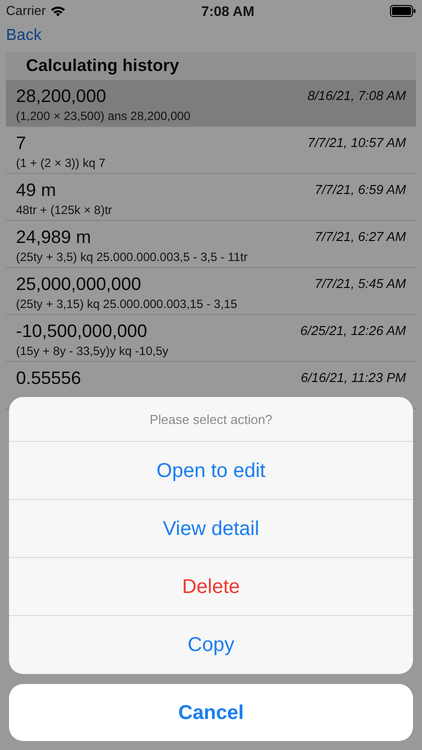  What do you see at coordinates (211, 103) in the screenshot?
I see `history-row: 28,200,000 8/16/21, 7:08 AM (1,200 × 23,500) ans 28,200,000` at bounding box center [211, 103].